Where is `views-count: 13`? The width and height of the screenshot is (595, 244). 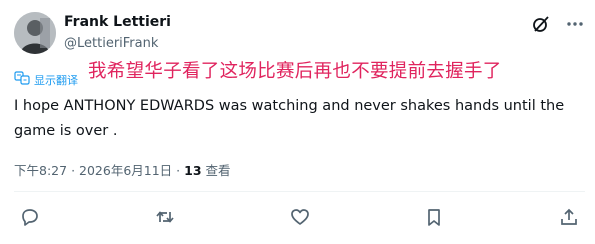 views-count: 13 is located at coordinates (193, 170).